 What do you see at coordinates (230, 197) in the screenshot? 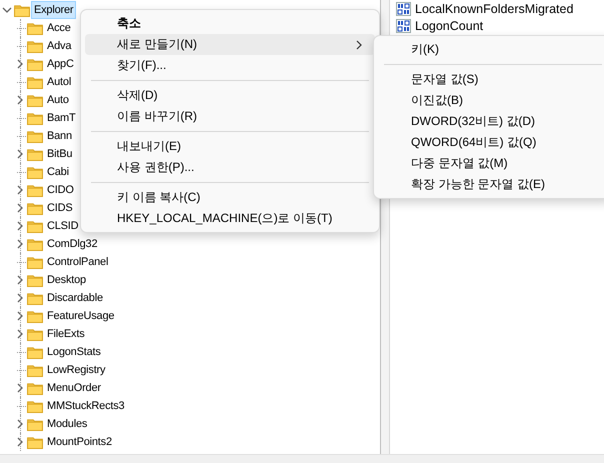
I see `menu-item: 키 이름 복사(C)` at bounding box center [230, 197].